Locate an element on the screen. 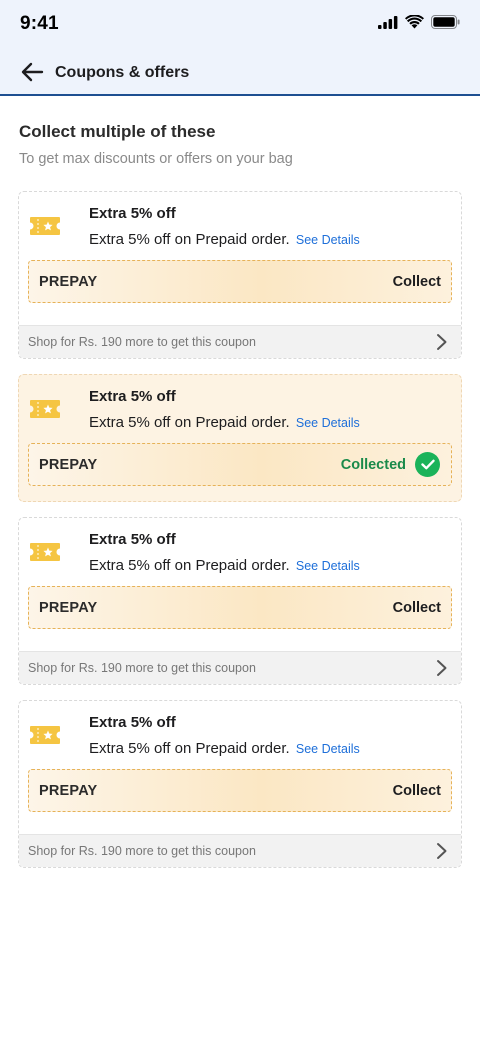 The image size is (480, 1055). collected-status: Collected is located at coordinates (390, 464).